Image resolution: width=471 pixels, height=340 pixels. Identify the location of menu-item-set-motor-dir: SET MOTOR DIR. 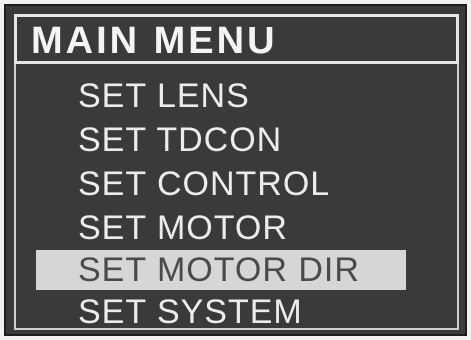
(221, 270).